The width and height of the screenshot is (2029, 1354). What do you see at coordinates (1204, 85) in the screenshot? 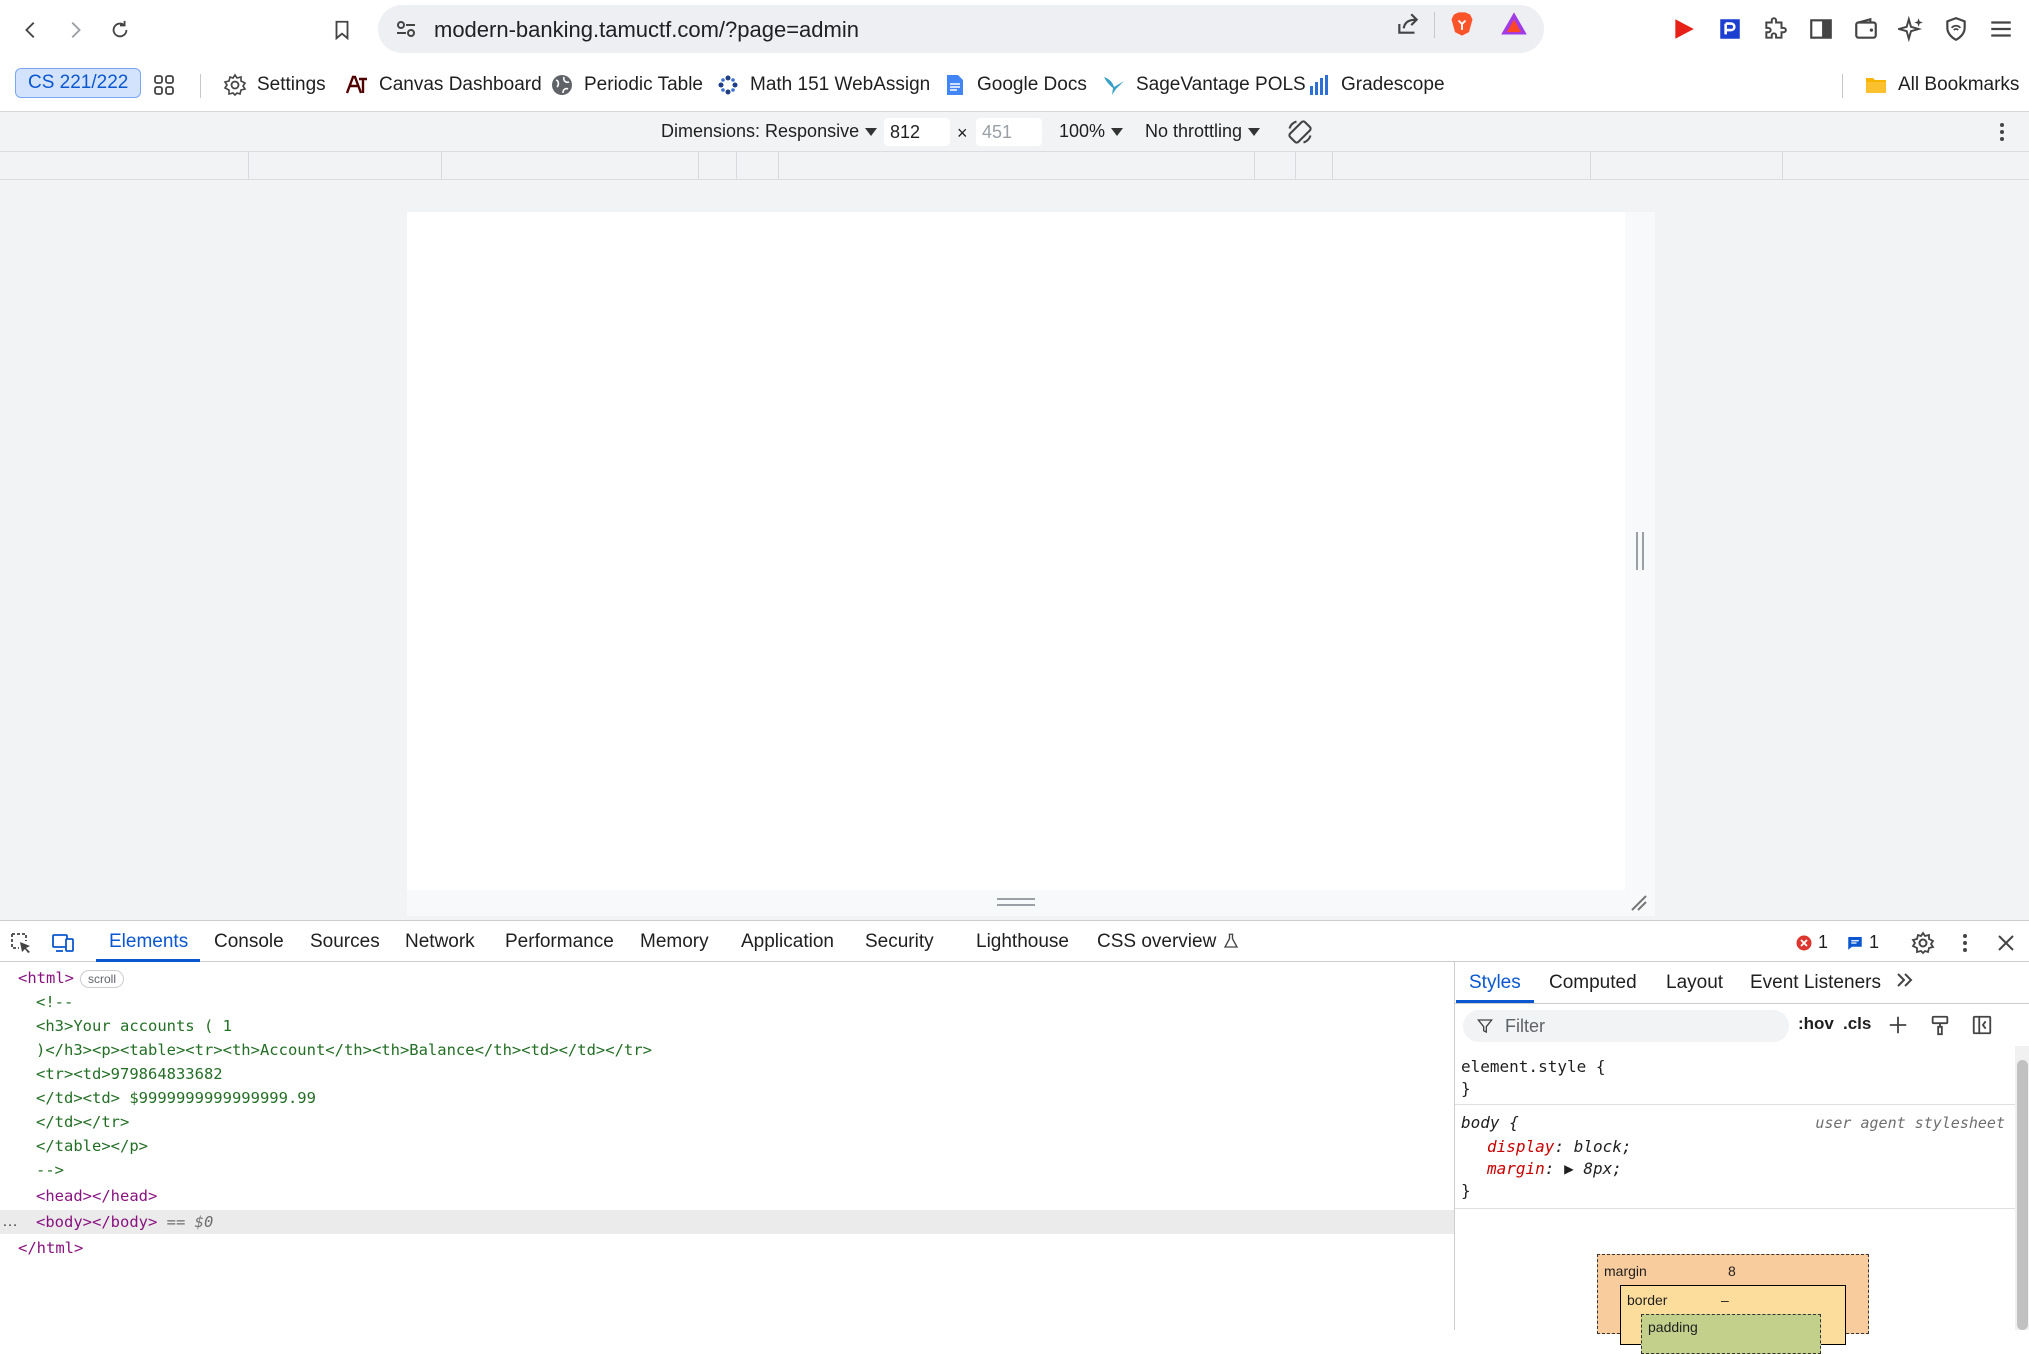
I see `bookmark-sagevantage: SageVantage POLS` at bounding box center [1204, 85].